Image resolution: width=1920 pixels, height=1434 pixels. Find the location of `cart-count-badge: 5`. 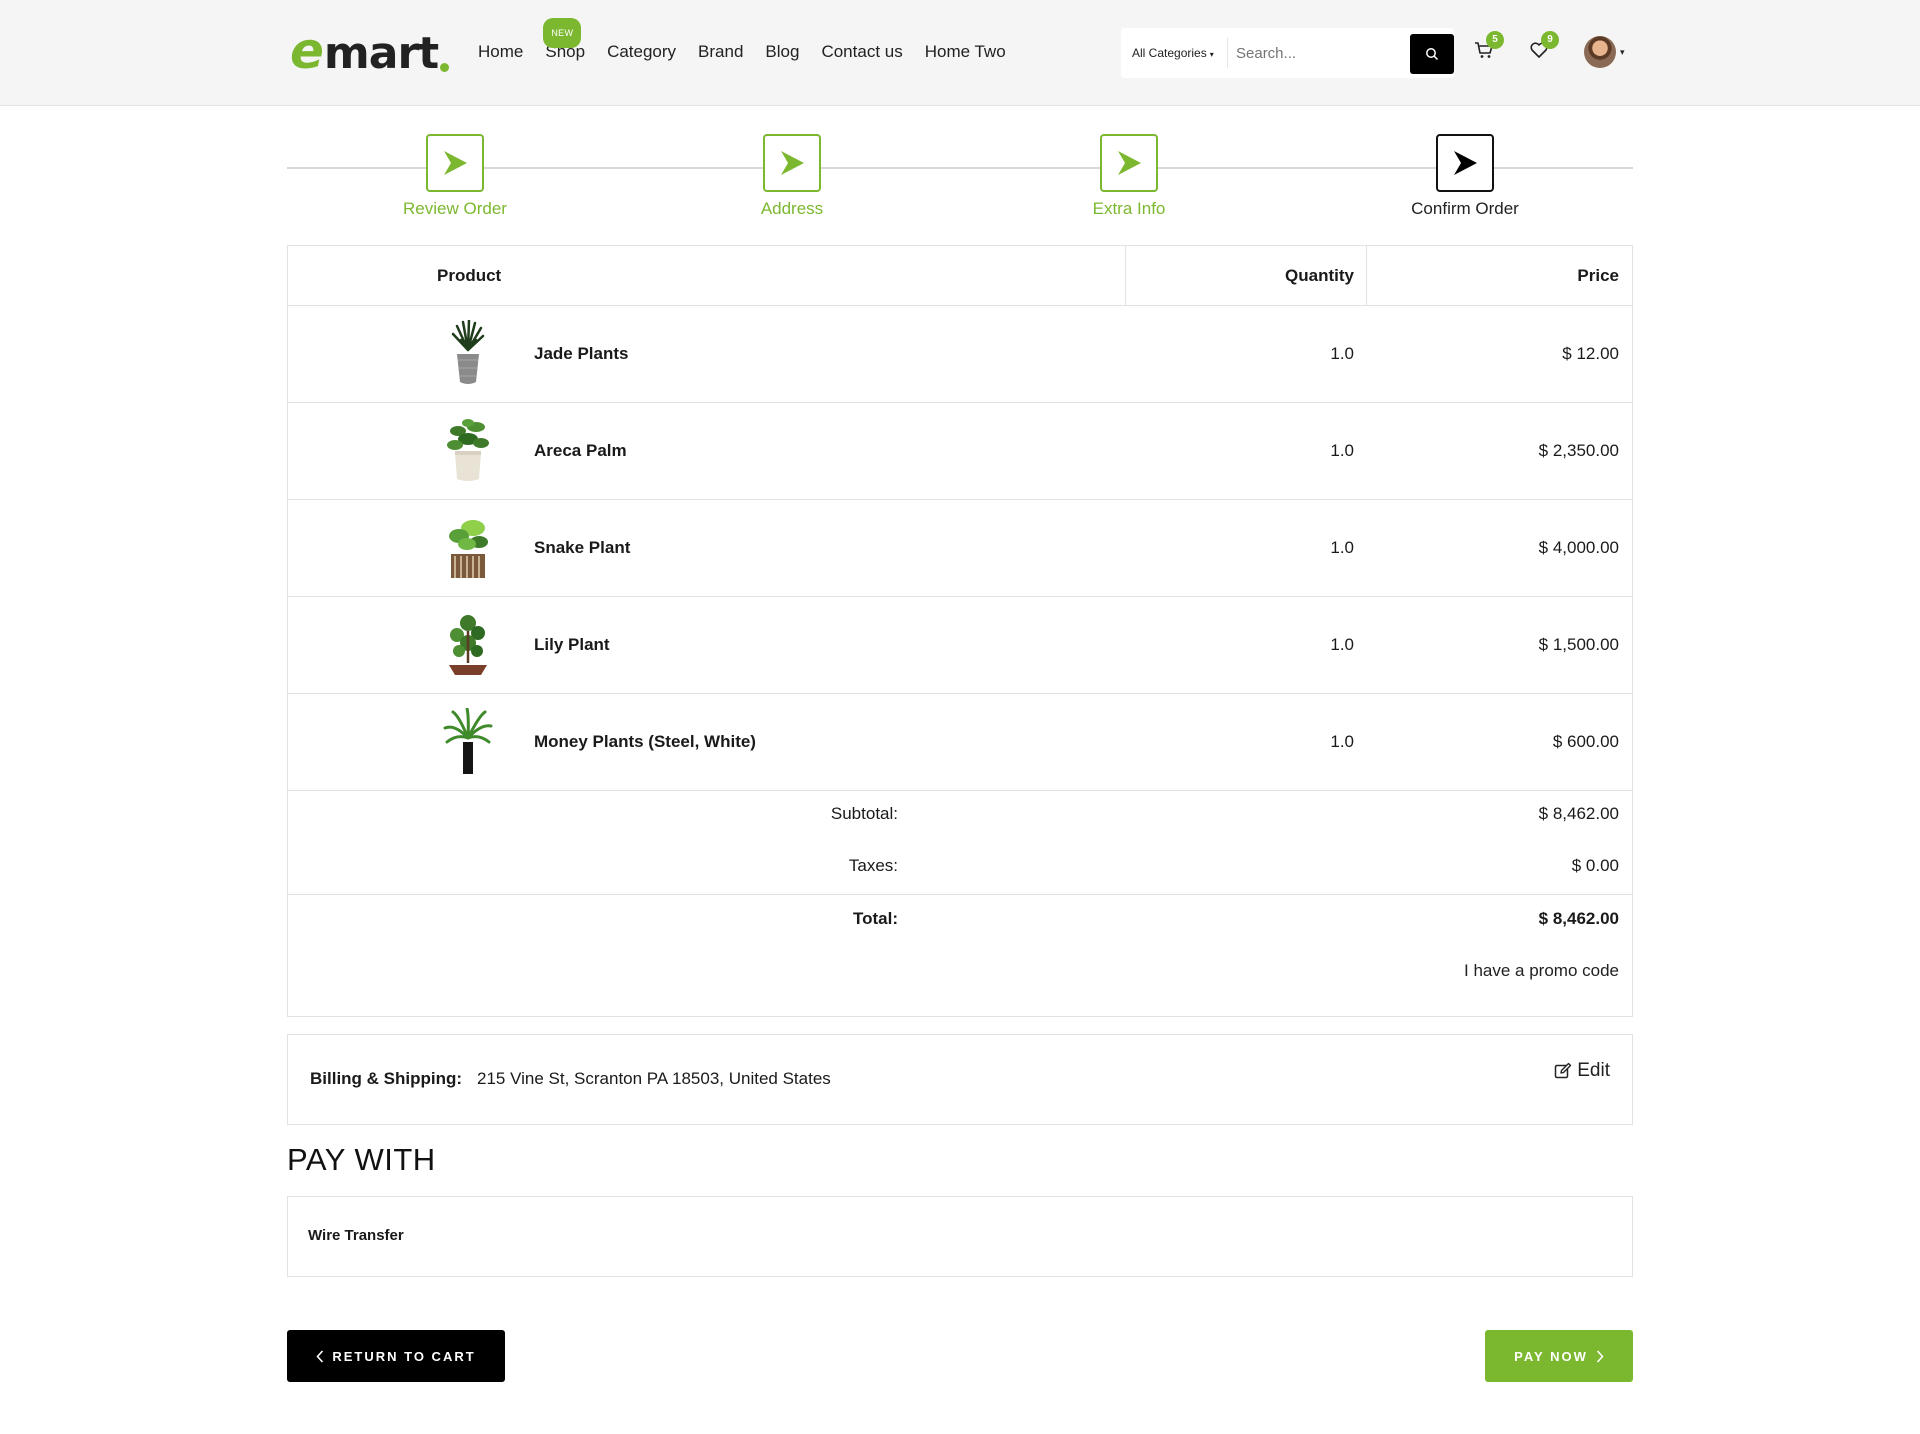

cart-count-badge: 5 is located at coordinates (1495, 40).